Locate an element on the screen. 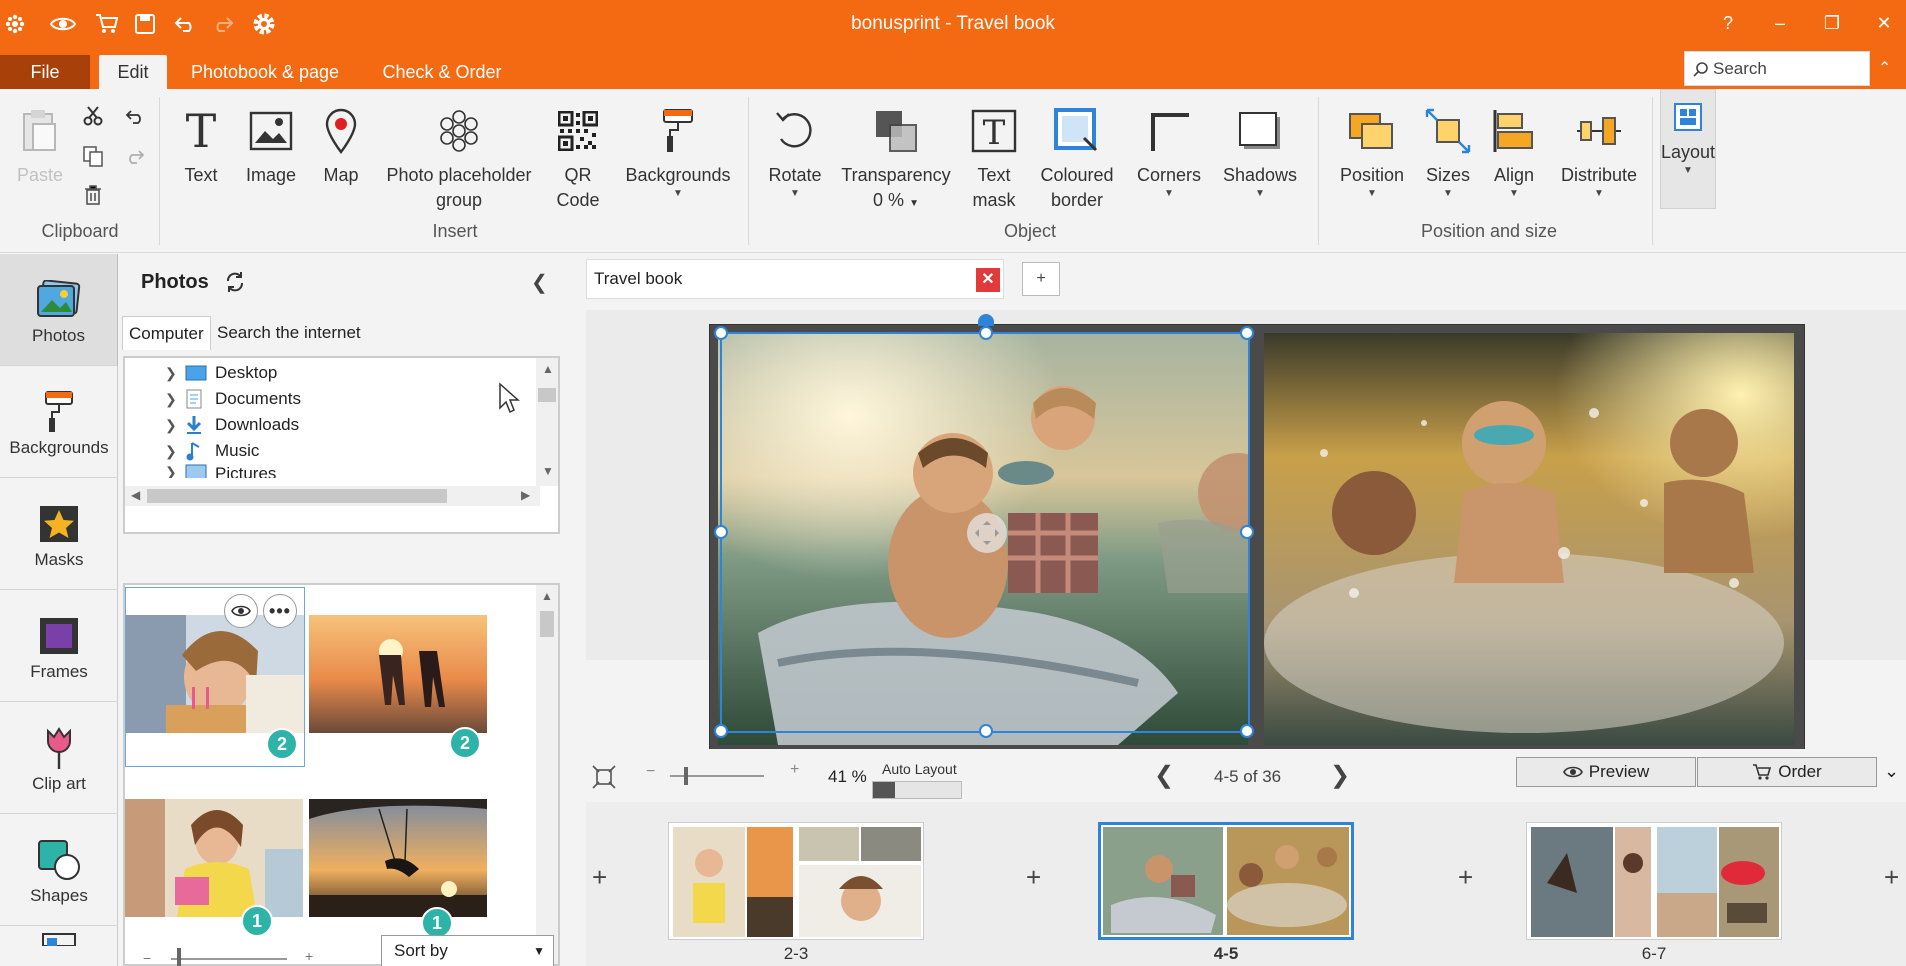 This screenshot has width=1906, height=966. ribbon-collapse-chevron-icon: ⌃ is located at coordinates (1884, 68).